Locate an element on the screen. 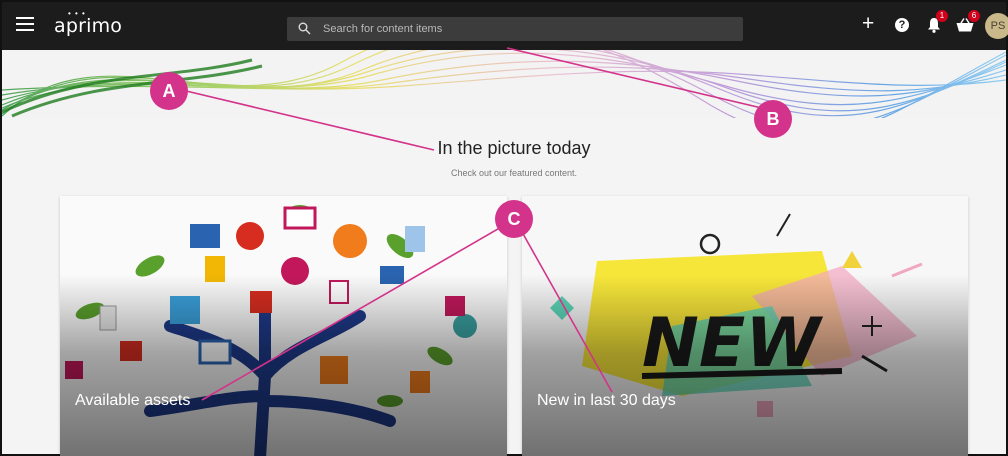 This screenshot has height=456, width=1008. search-bar is located at coordinates (515, 29).